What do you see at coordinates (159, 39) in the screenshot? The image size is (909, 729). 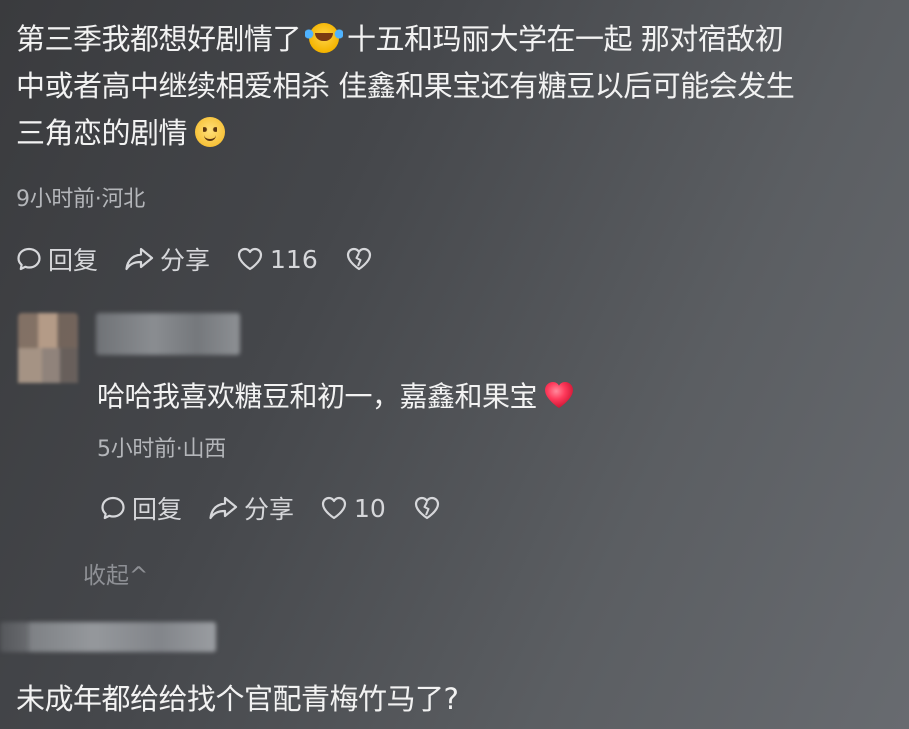 I see `comment-line-1-part-1: 第三季我都想好剧情了` at bounding box center [159, 39].